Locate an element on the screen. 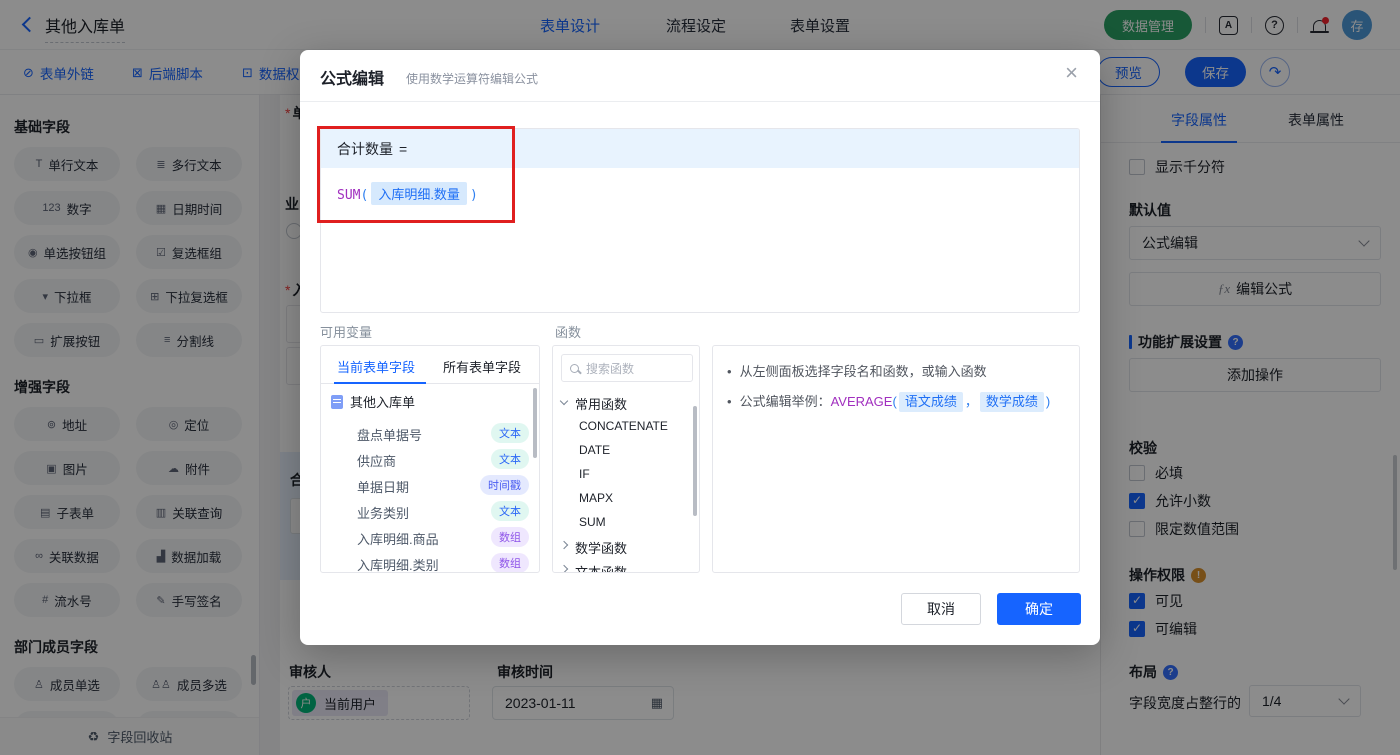 This screenshot has height=755, width=1400. search-icon is located at coordinates (574, 368).